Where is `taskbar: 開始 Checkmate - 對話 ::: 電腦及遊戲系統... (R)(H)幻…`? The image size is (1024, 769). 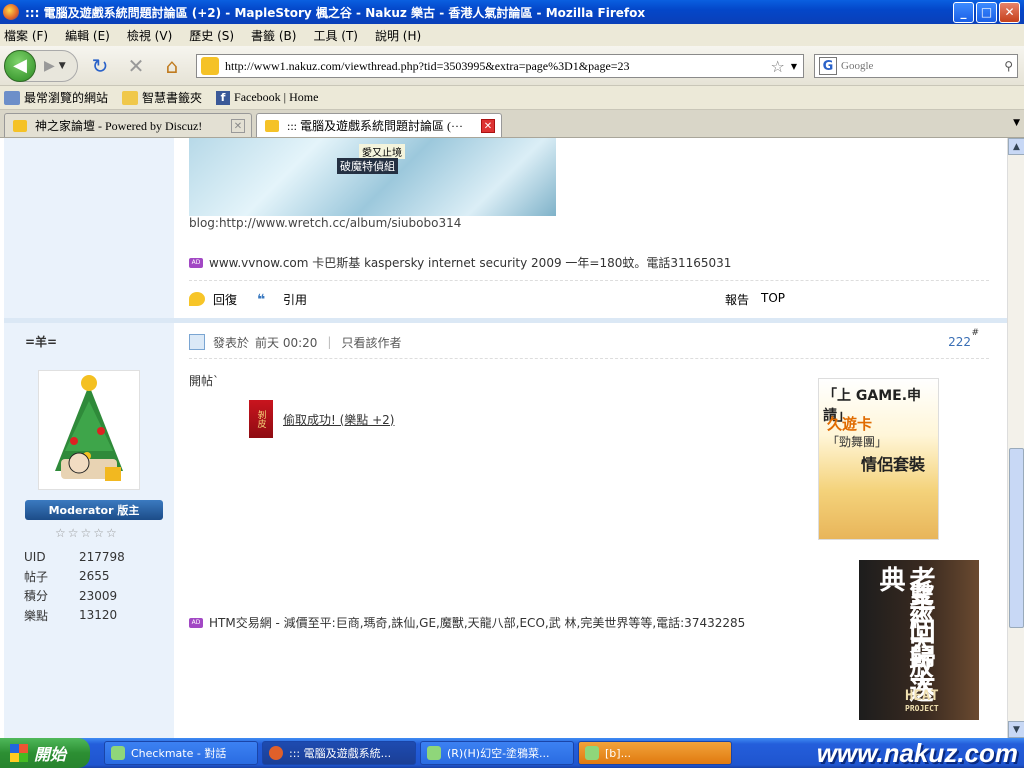
taskbar: 開始 Checkmate - 對話 ::: 電腦及遊戲系統... (R)(H)幻… is located at coordinates (512, 753).